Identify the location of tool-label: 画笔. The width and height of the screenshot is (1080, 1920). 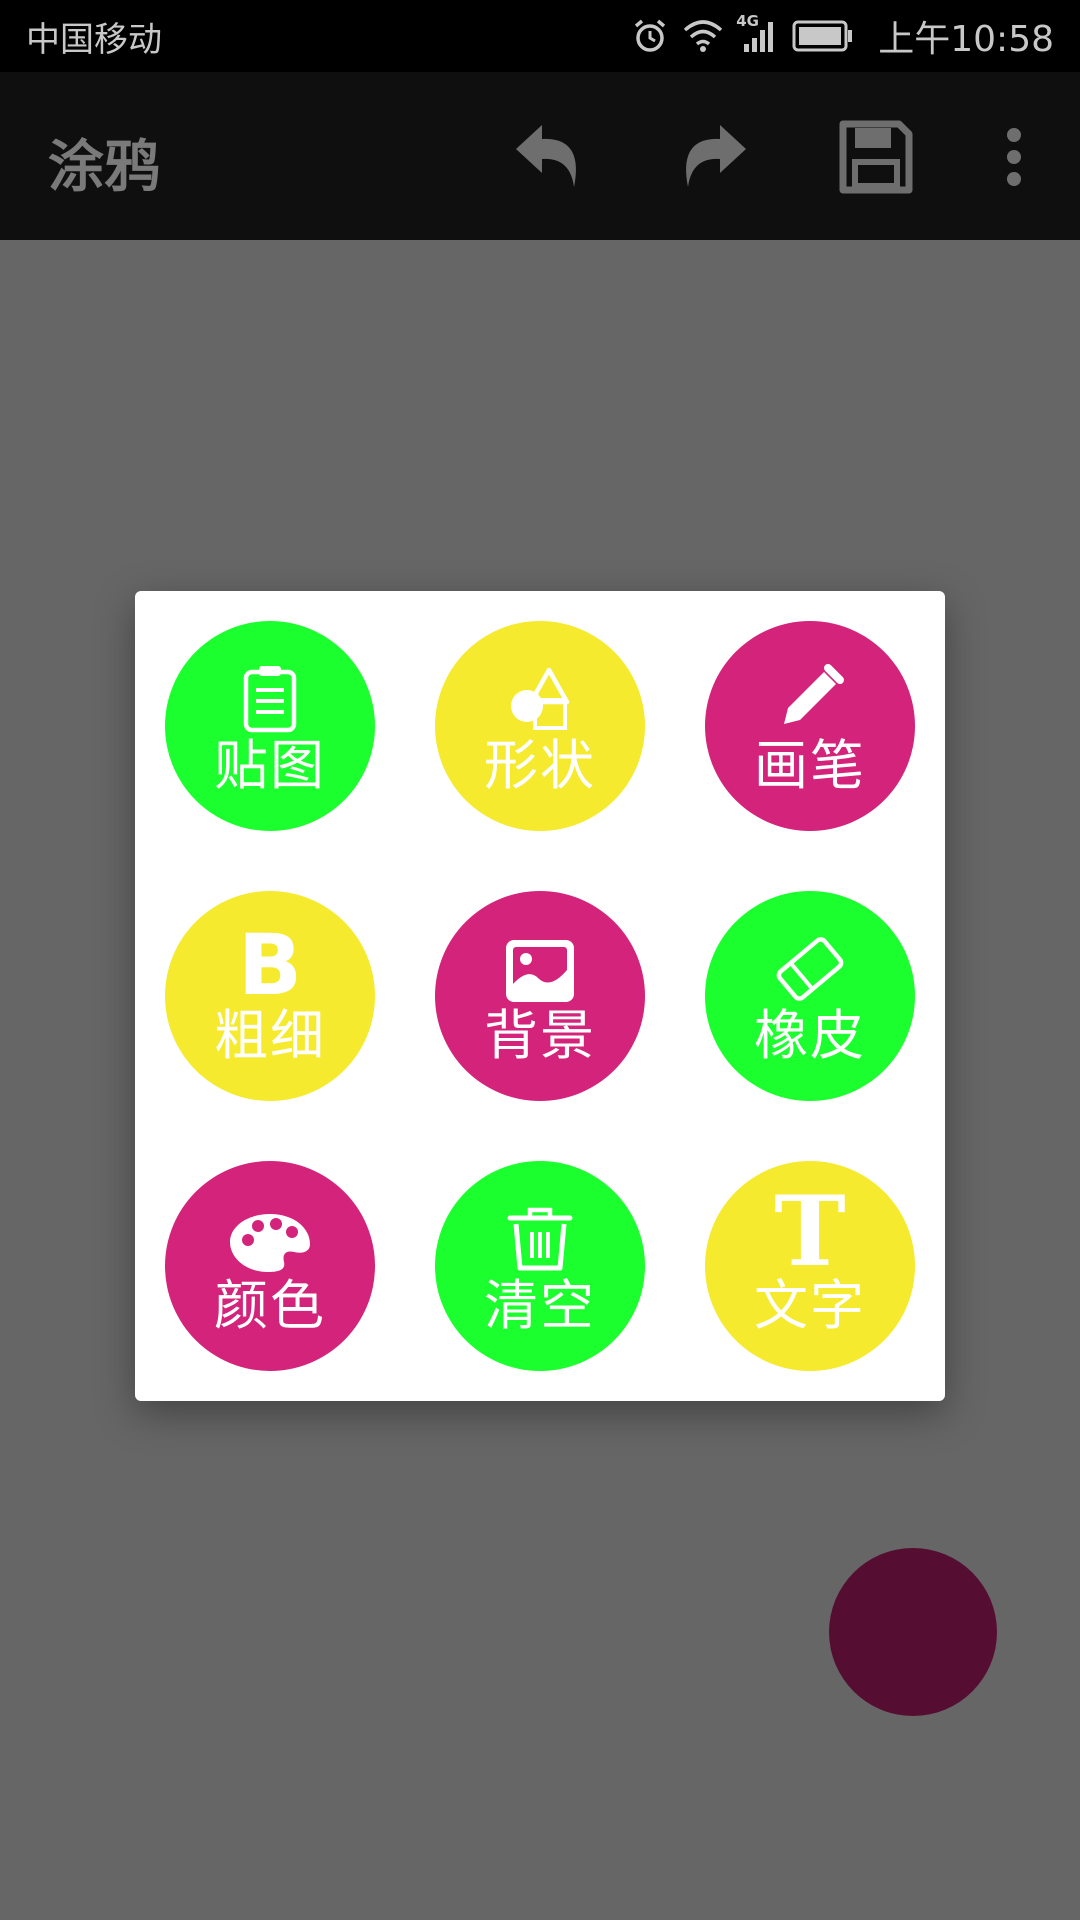
(810, 765).